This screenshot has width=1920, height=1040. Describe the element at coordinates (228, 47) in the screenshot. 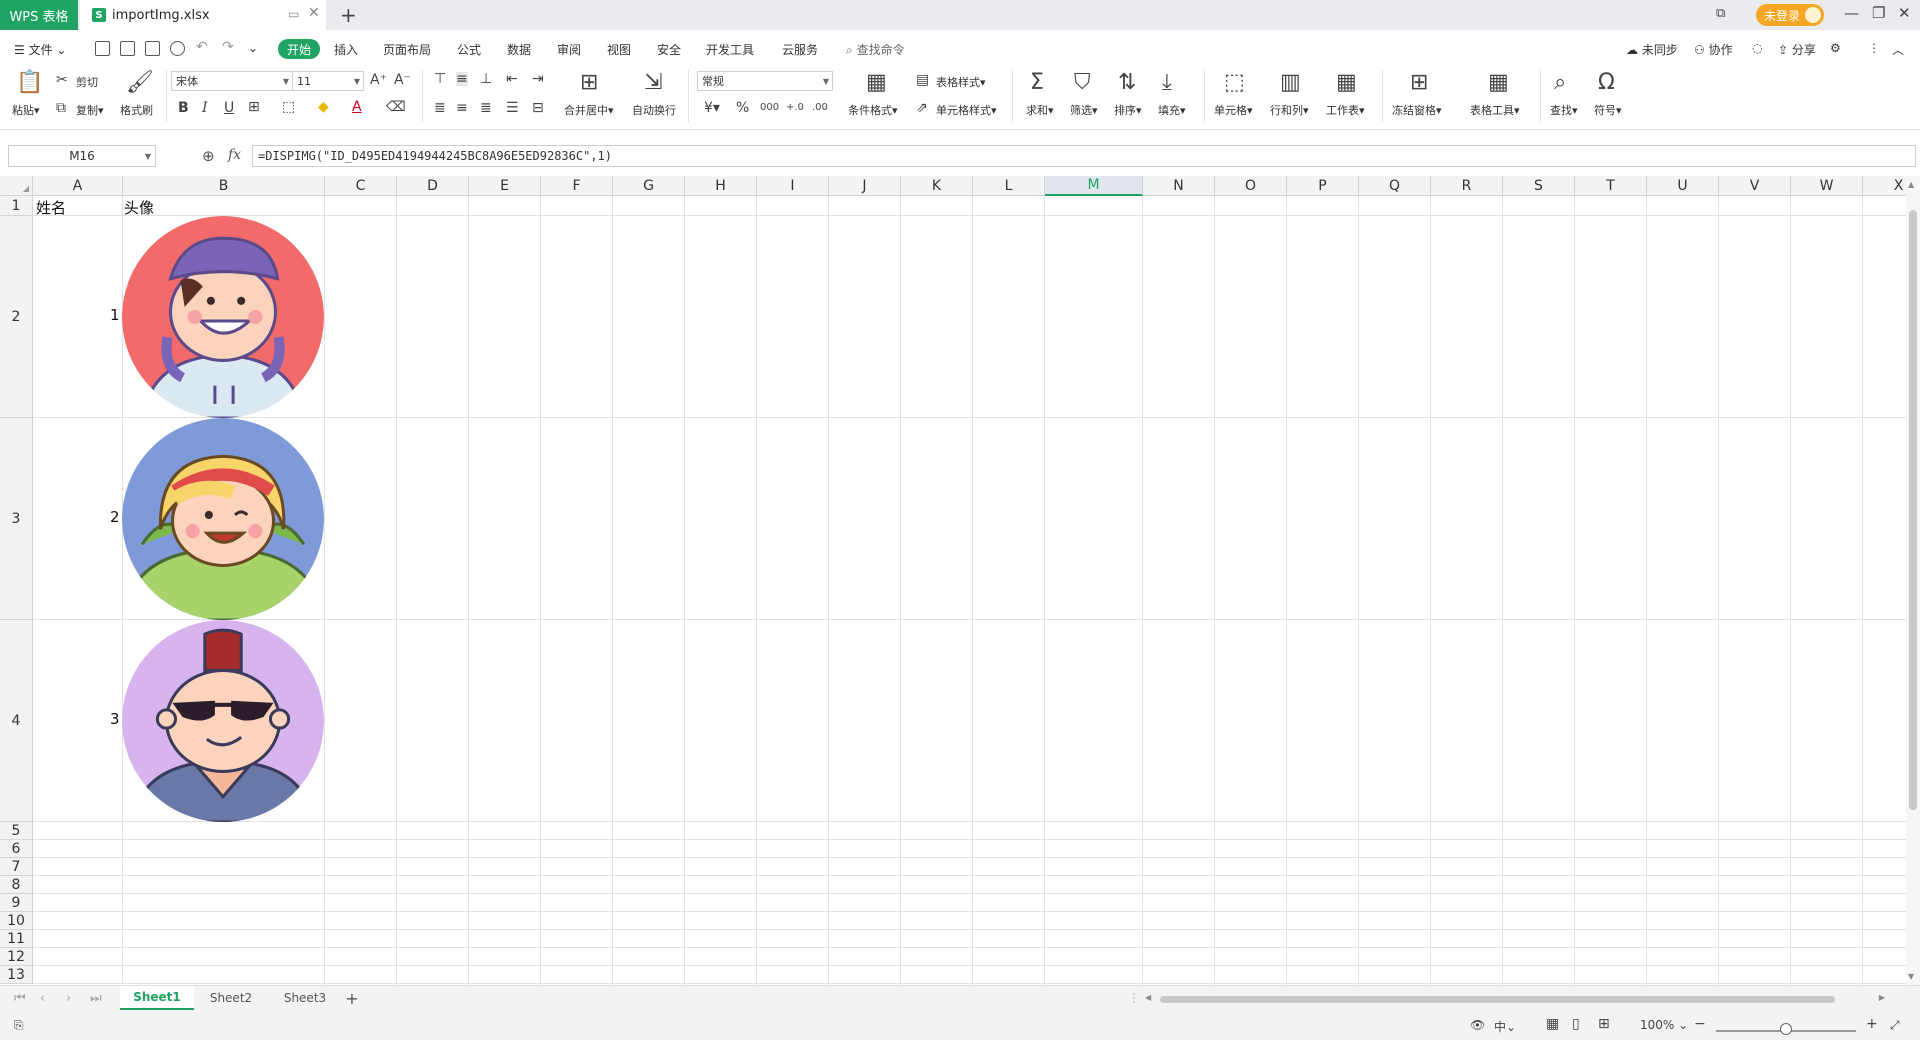

I see `redo-icon: ↷` at that location.